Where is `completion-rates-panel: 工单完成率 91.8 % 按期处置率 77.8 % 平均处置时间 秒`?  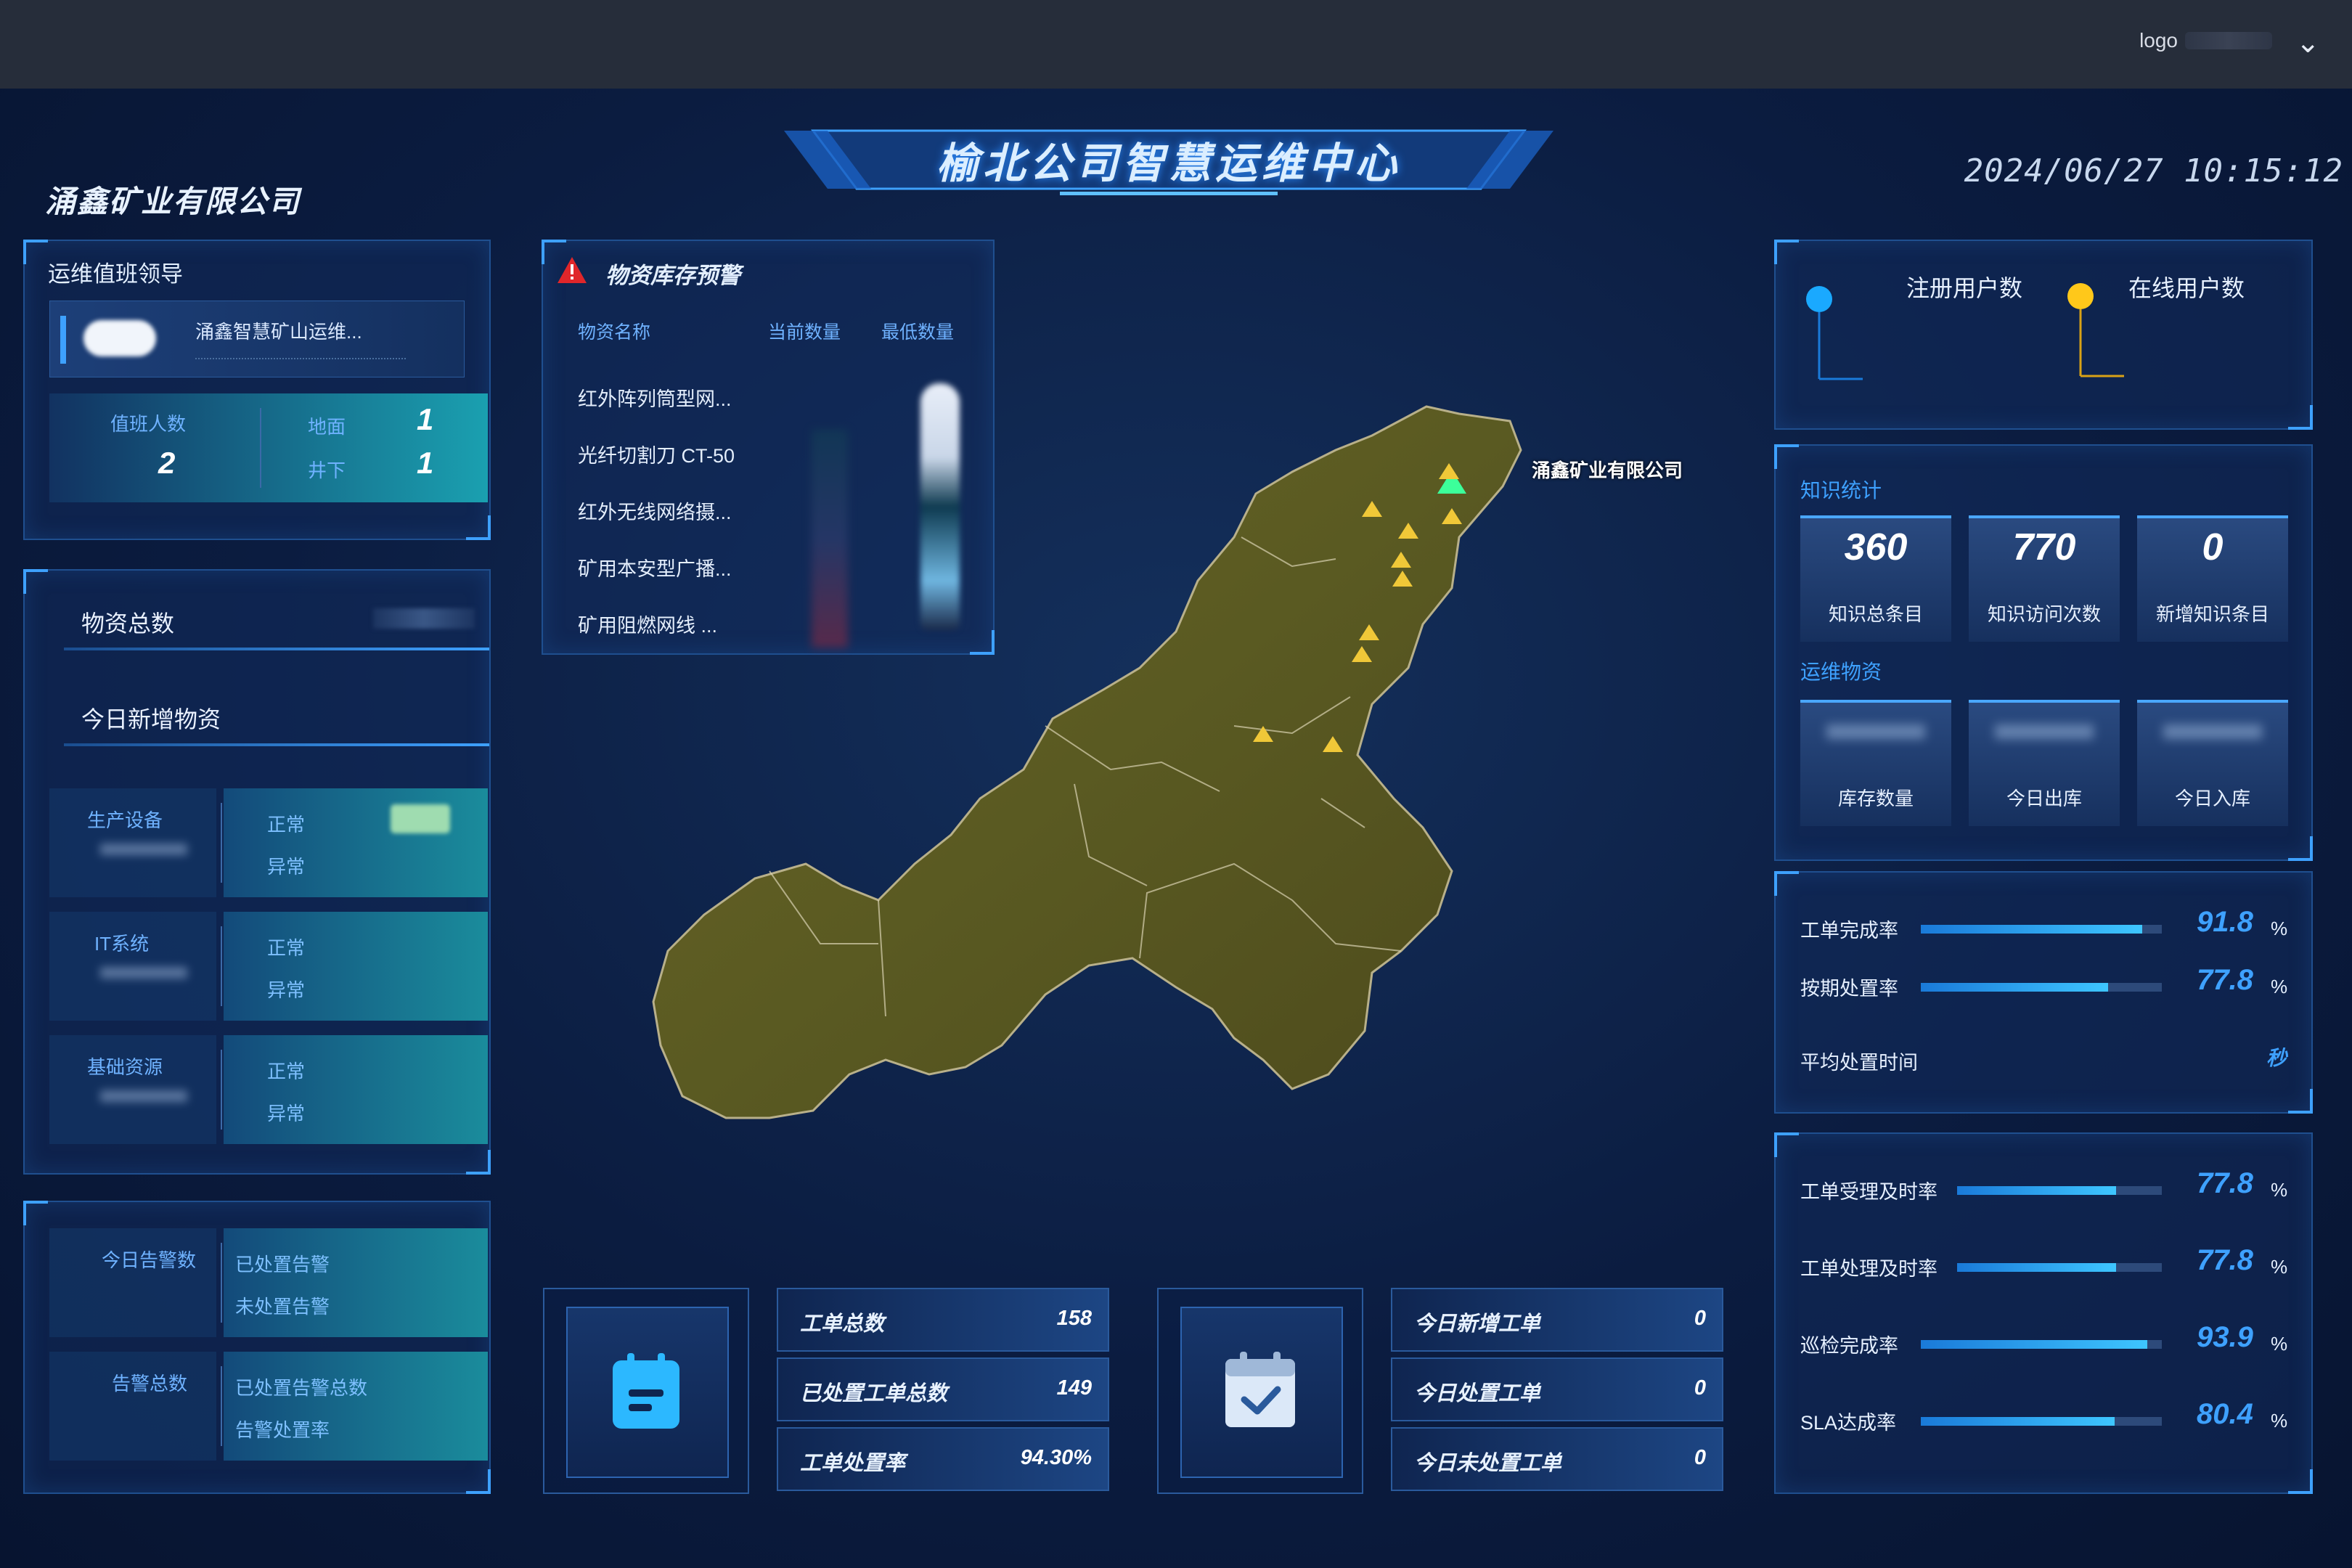
completion-rates-panel: 工单完成率 91.8 % 按期处置率 77.8 % 平均处置时间 秒 is located at coordinates (2044, 993).